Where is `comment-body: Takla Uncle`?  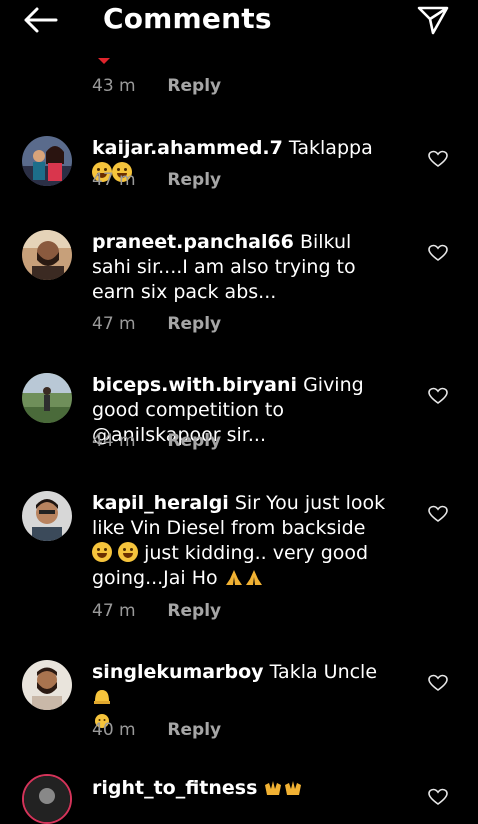 comment-body: Takla Uncle is located at coordinates (323, 672).